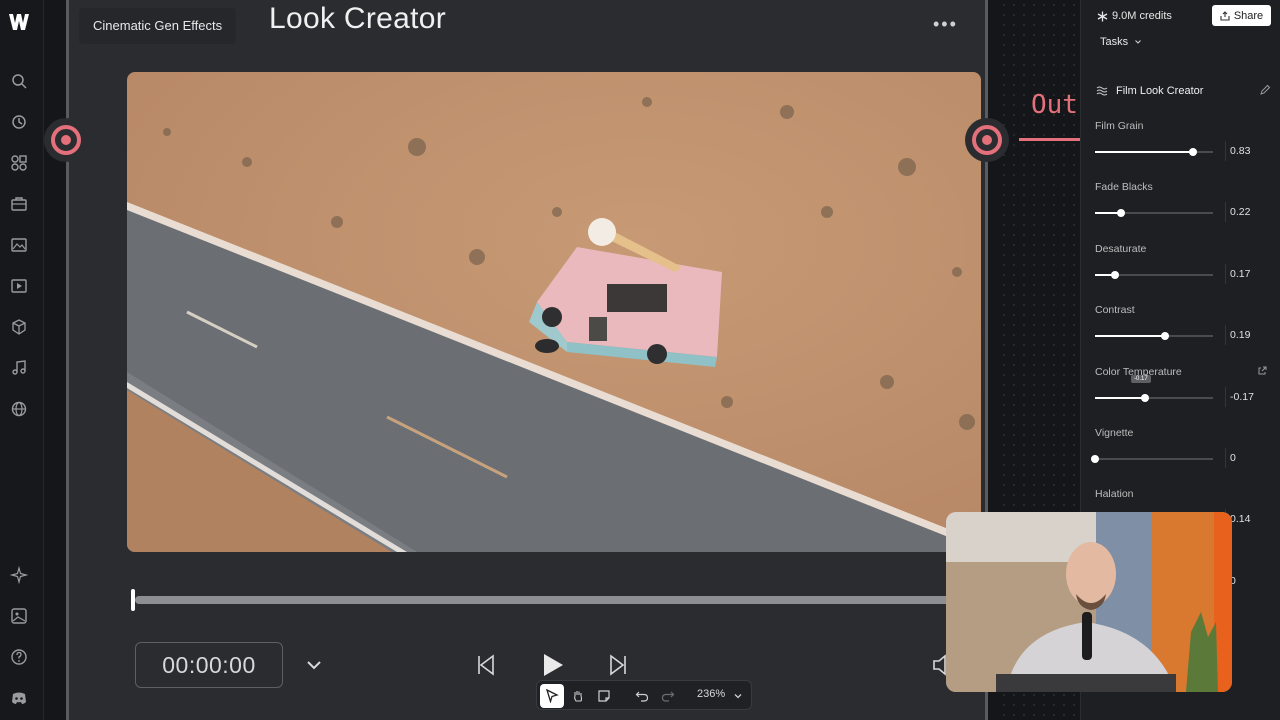  Describe the element at coordinates (1121, 248) in the screenshot. I see `desaturate-label: Desaturate` at that location.